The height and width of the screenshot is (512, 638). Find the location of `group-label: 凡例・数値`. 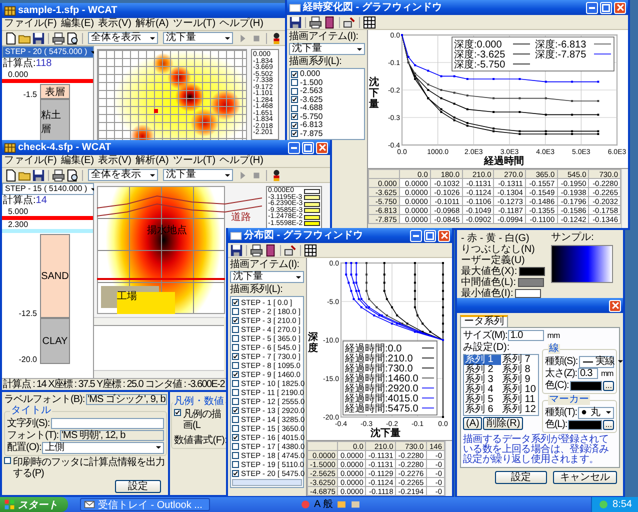

group-label: 凡例・数値 is located at coordinates (199, 402).